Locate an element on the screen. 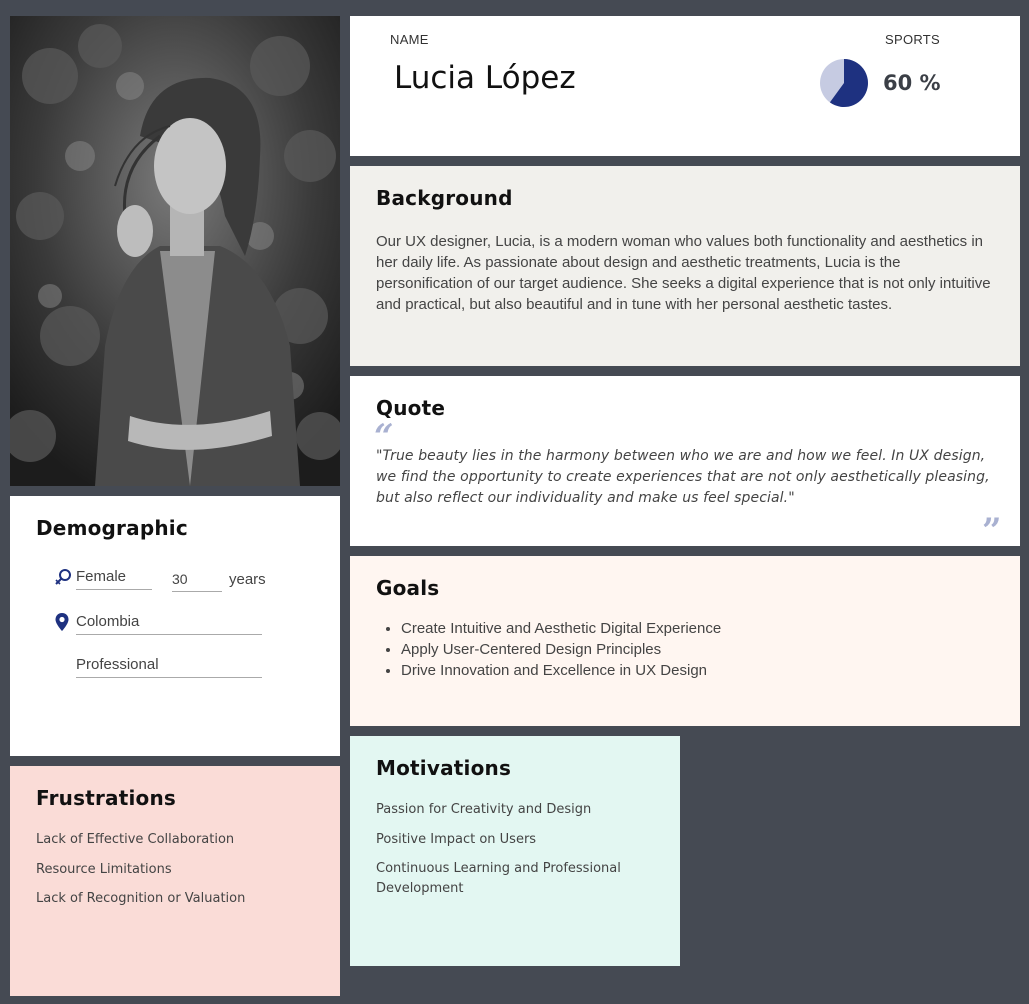 The image size is (1029, 1004). frustration-item: Lack of Recognition or Valuation is located at coordinates (141, 898).